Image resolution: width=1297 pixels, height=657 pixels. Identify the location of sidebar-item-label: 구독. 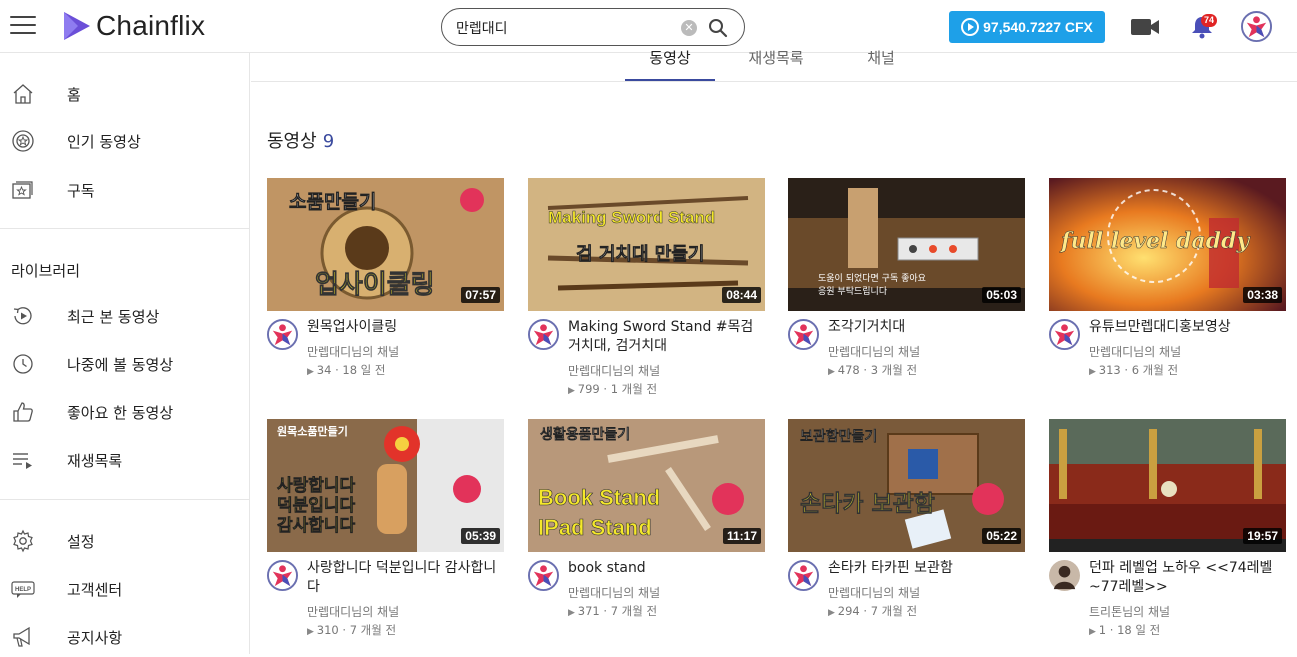
(81, 190).